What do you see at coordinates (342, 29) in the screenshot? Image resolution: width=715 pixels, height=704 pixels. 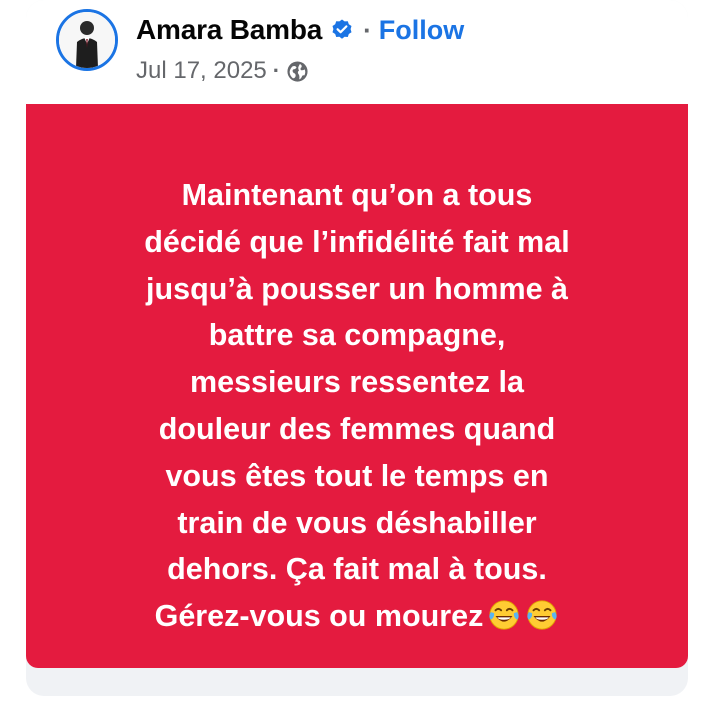 I see `verified-badge-icon` at bounding box center [342, 29].